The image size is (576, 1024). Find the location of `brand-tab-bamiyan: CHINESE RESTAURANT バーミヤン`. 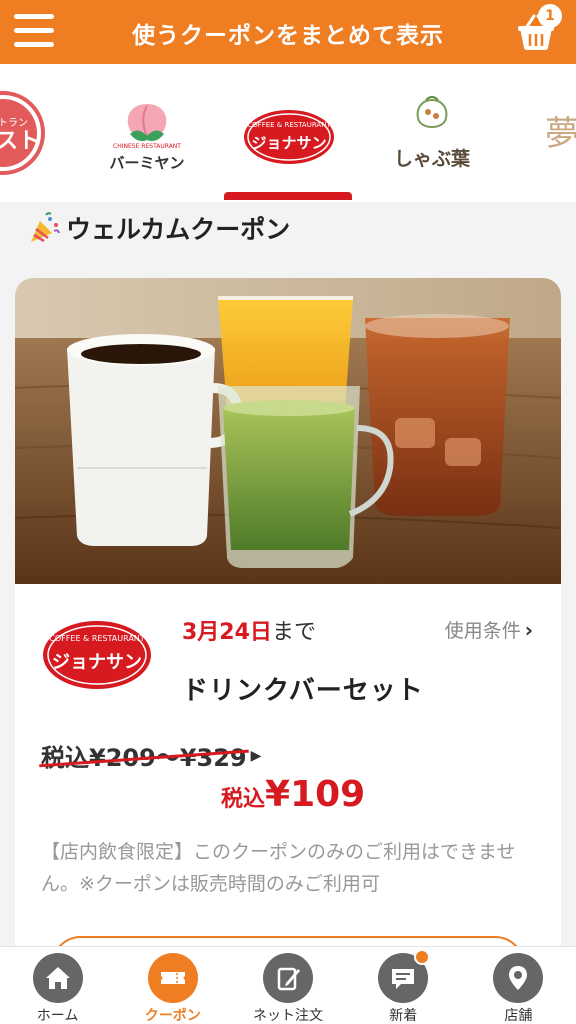

brand-tab-bamiyan: CHINESE RESTAURANT バーミヤン is located at coordinates (147, 136).